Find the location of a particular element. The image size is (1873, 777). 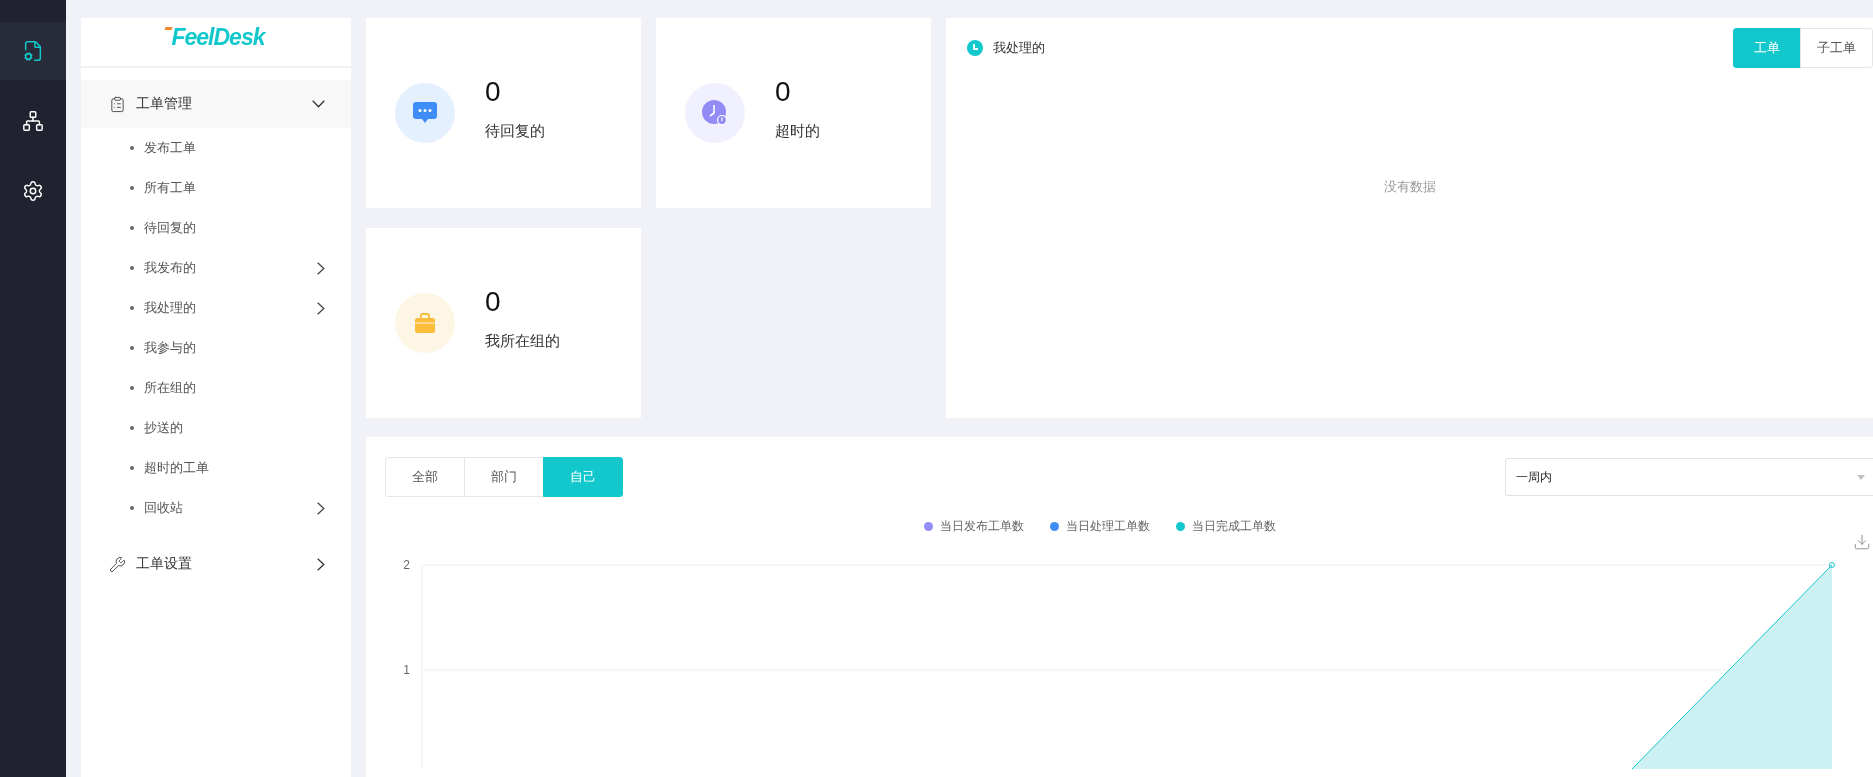

menu-group: 工单设置 is located at coordinates (216, 564).